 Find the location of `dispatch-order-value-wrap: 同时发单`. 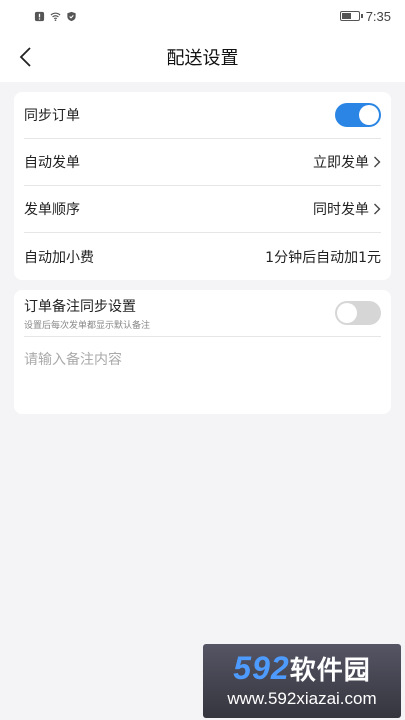

dispatch-order-value-wrap: 同时发单 is located at coordinates (347, 209).